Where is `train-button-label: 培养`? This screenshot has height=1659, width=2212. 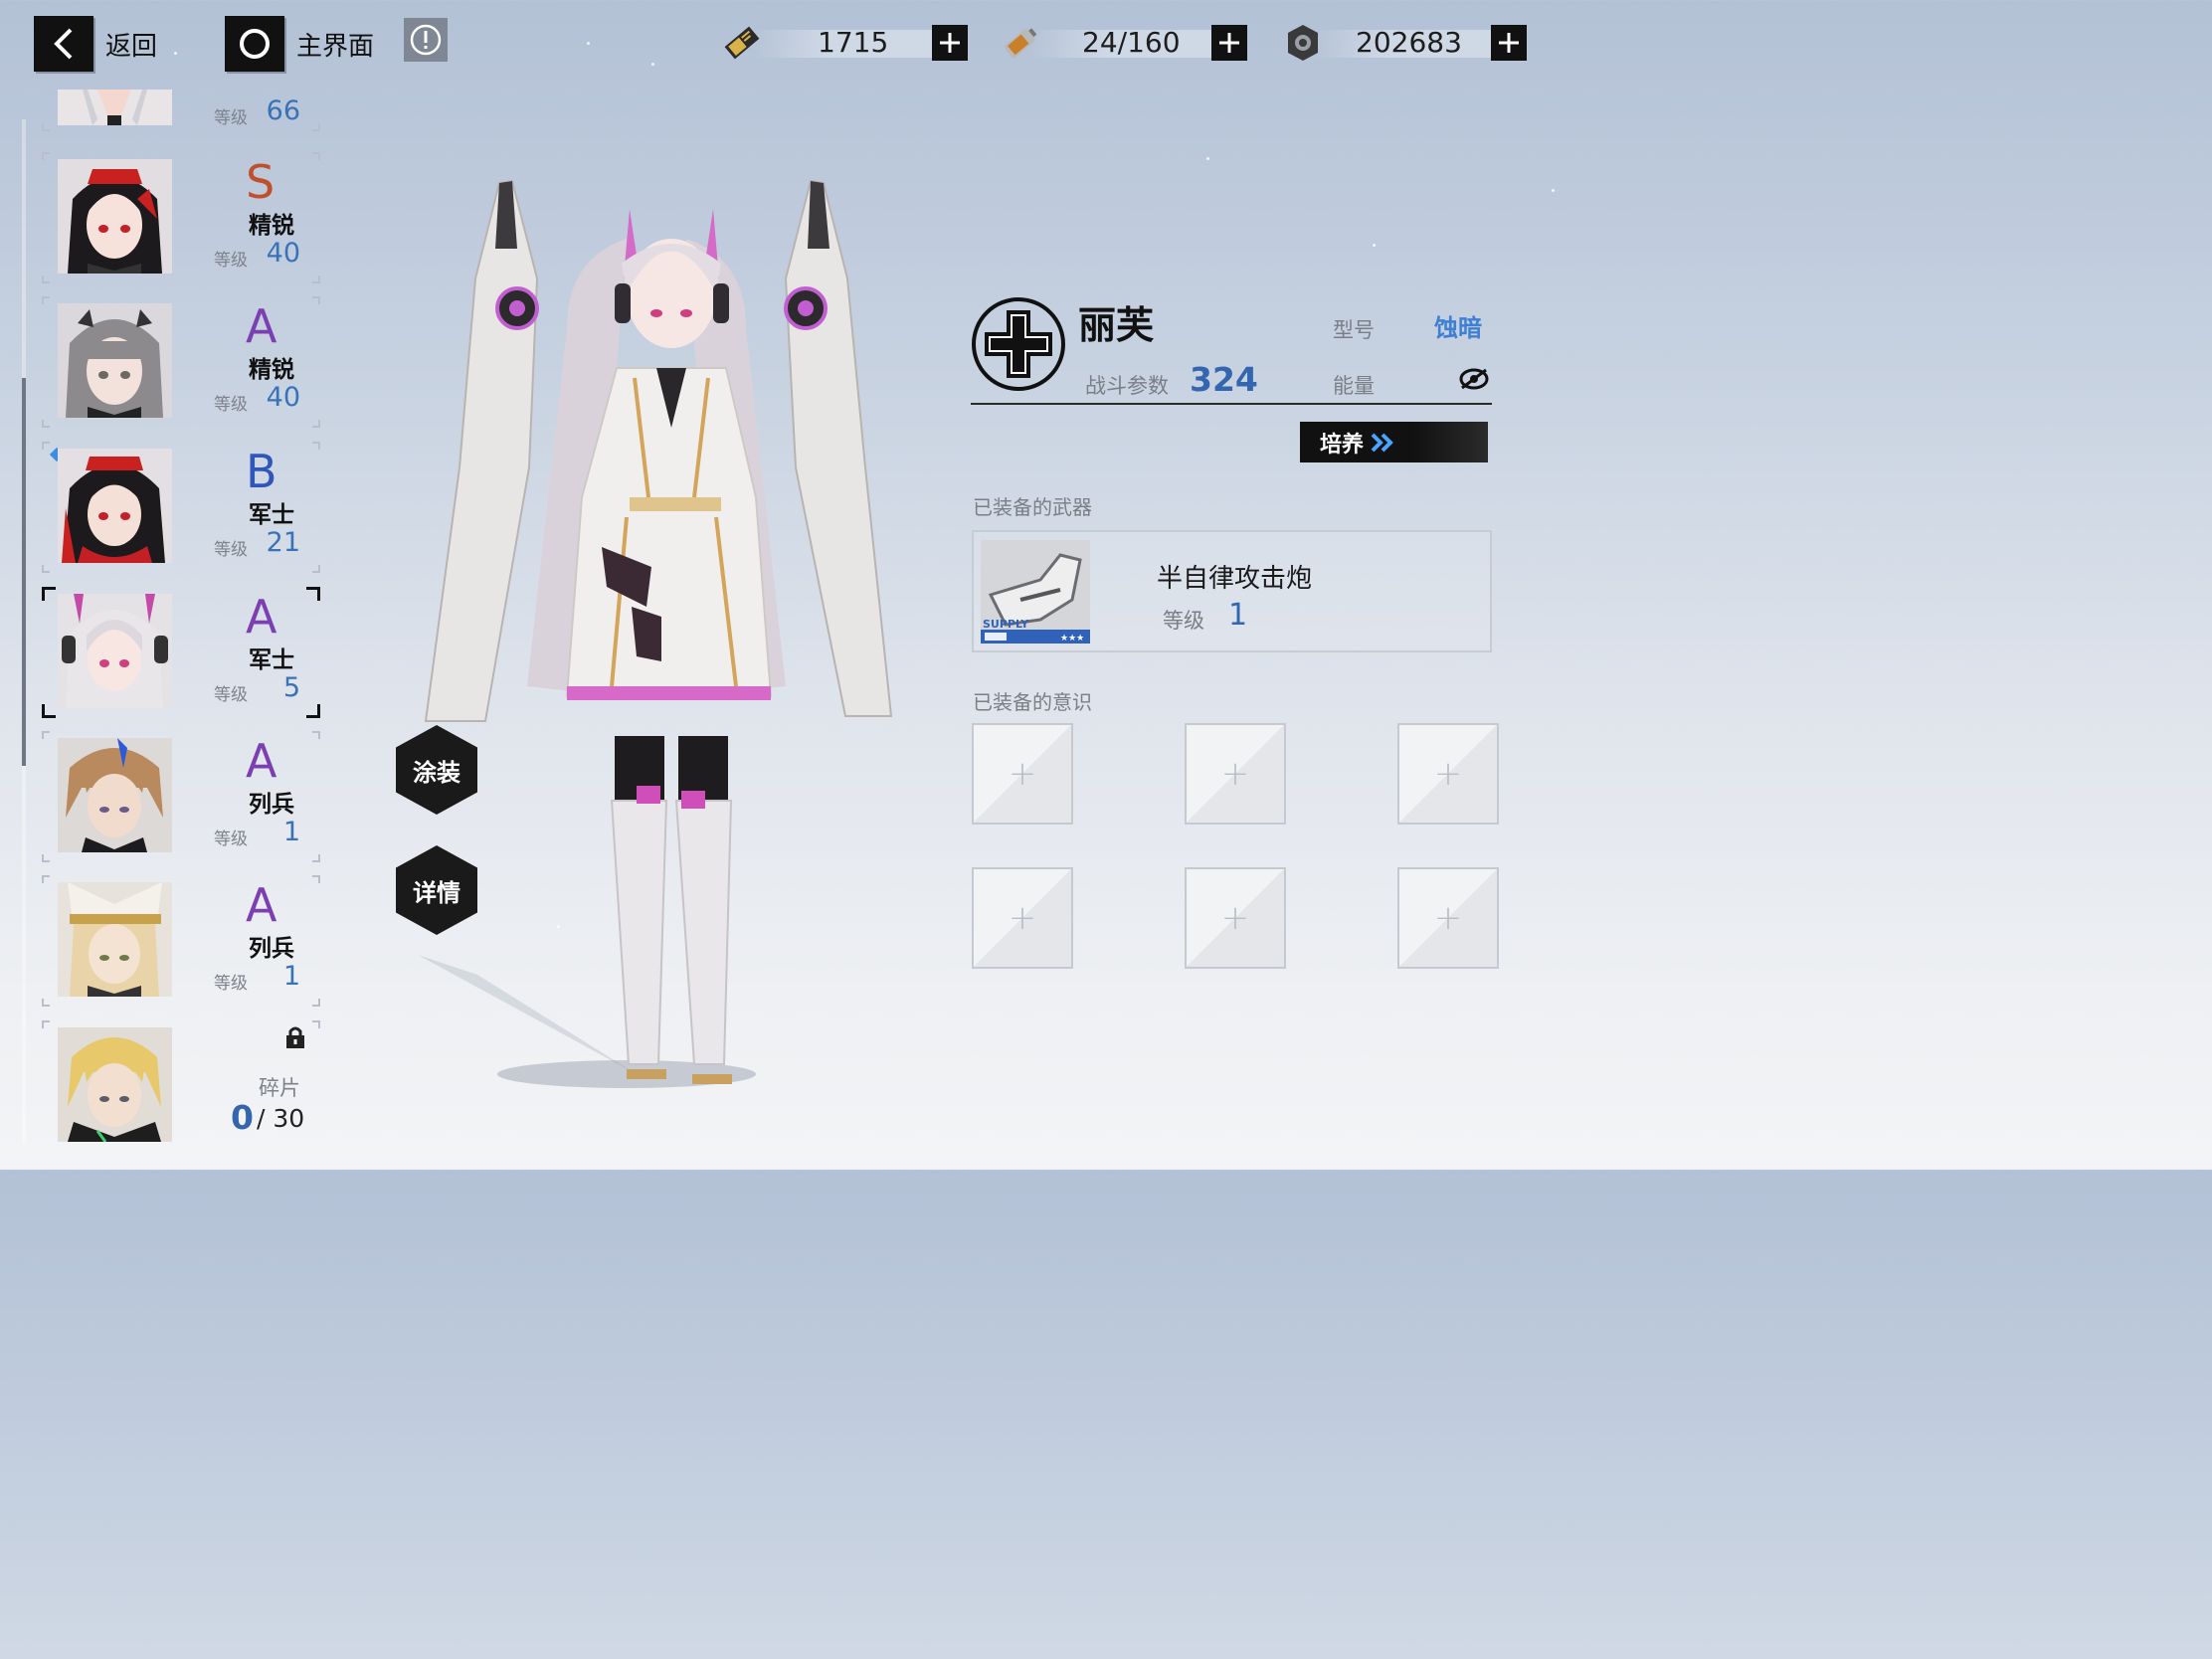
train-button-label: 培养 is located at coordinates (1342, 445).